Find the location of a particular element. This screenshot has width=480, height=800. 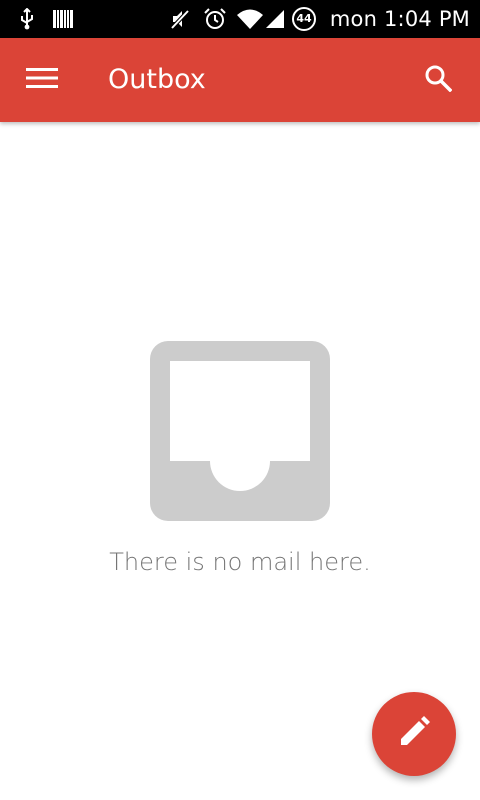

battery-icon: 44 is located at coordinates (304, 19).